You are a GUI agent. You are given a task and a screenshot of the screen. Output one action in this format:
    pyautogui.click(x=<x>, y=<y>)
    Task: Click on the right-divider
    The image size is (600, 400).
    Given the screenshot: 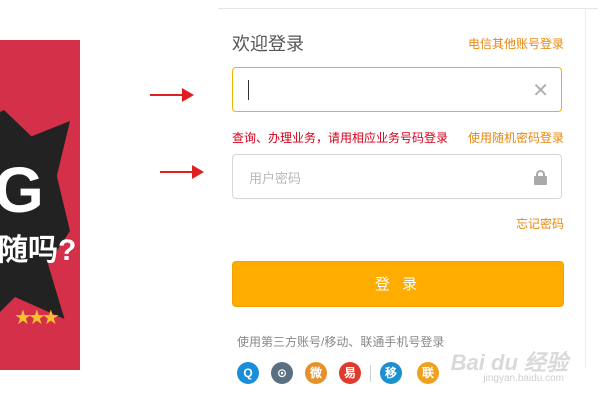 What is the action you would take?
    pyautogui.click(x=585, y=188)
    